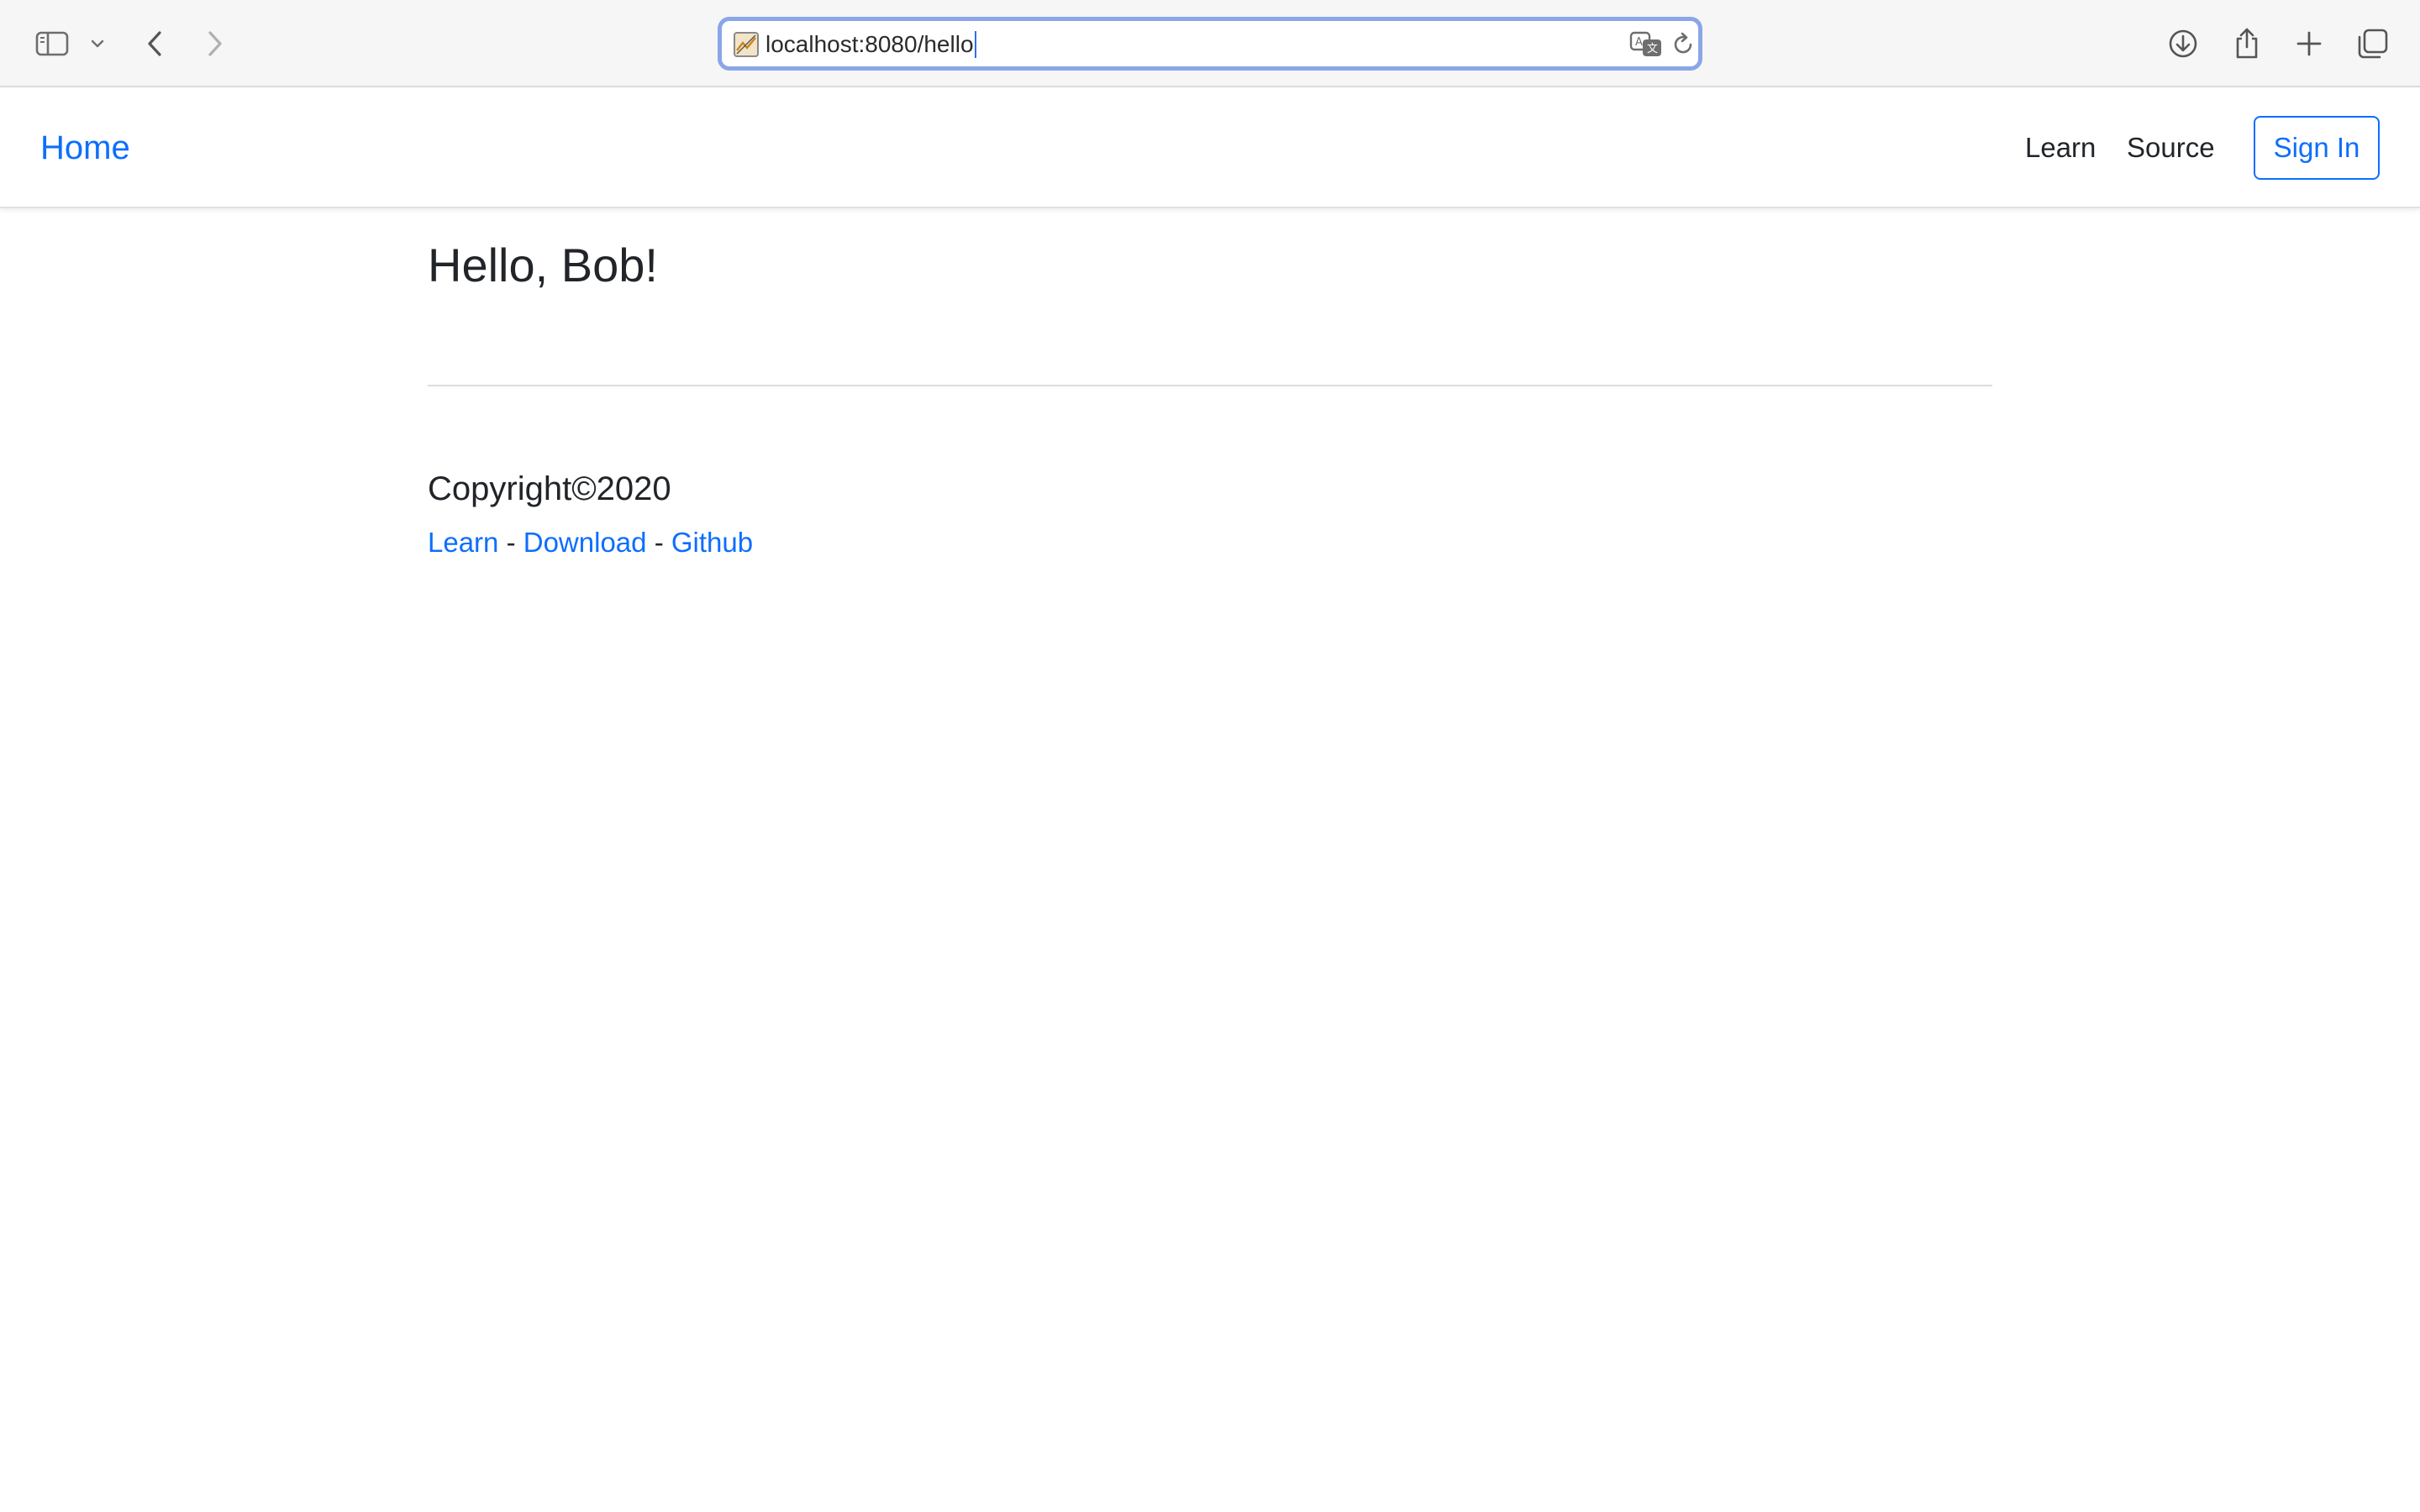 This screenshot has height=1512, width=2420. Describe the element at coordinates (97, 43) in the screenshot. I see `chevron-down-icon` at that location.